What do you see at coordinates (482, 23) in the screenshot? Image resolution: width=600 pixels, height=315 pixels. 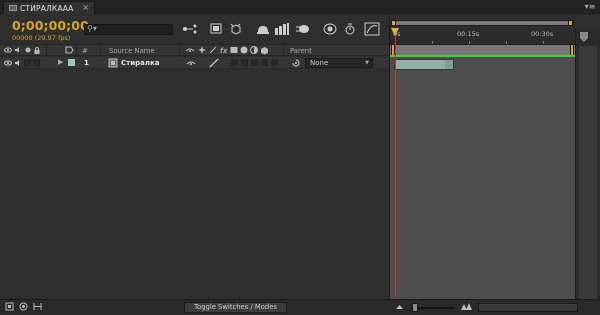 I see `time-navigator` at bounding box center [482, 23].